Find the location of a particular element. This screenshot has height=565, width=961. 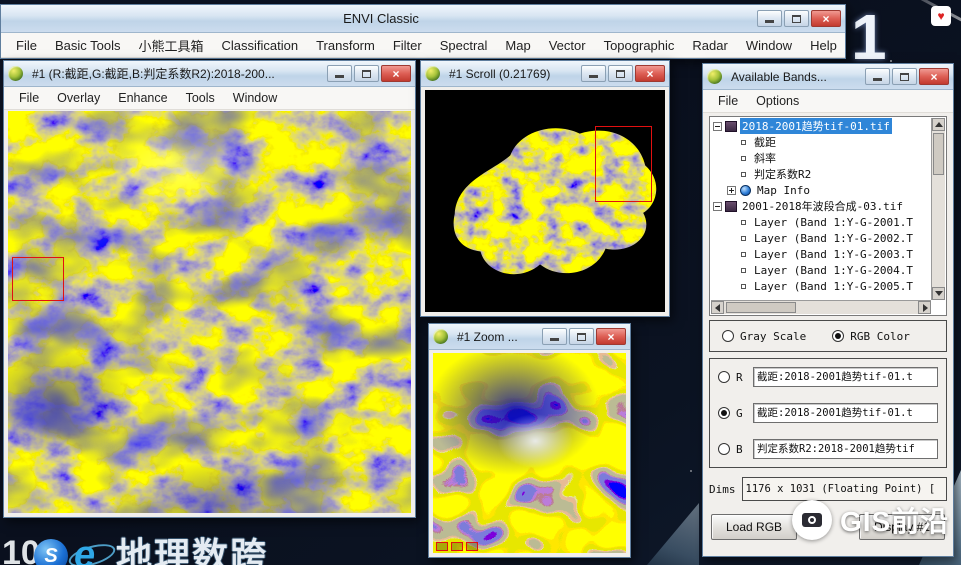

display-extent-box is located at coordinates (623, 164).